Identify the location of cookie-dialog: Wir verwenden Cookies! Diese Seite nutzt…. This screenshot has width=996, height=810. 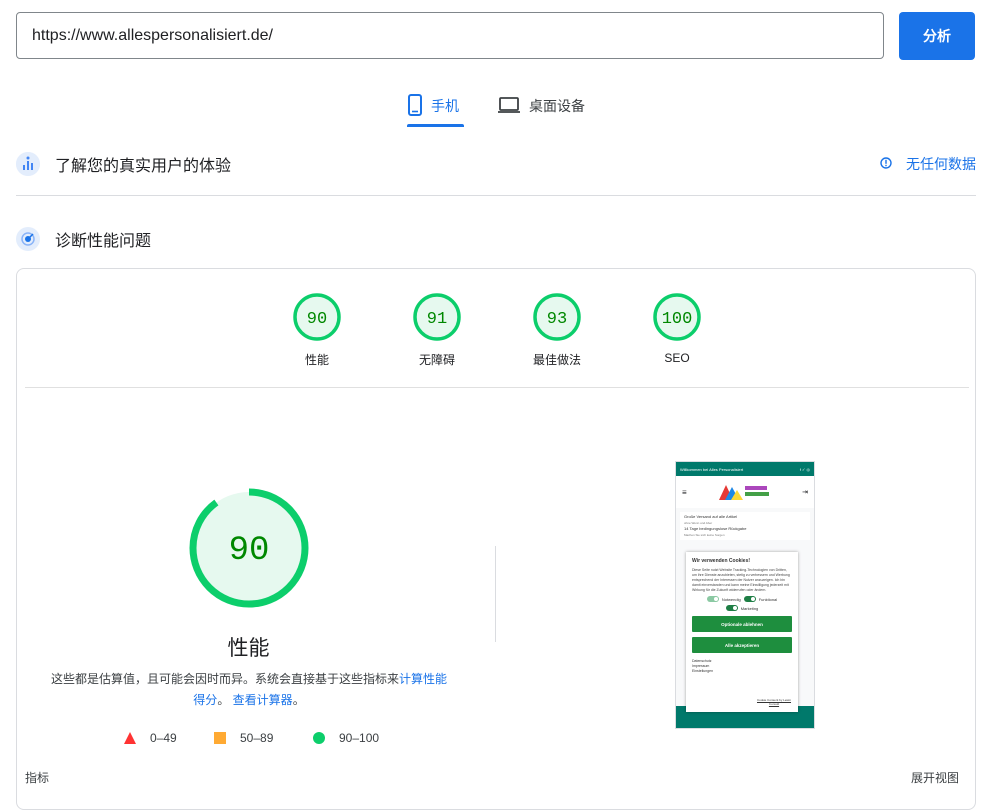
(742, 632).